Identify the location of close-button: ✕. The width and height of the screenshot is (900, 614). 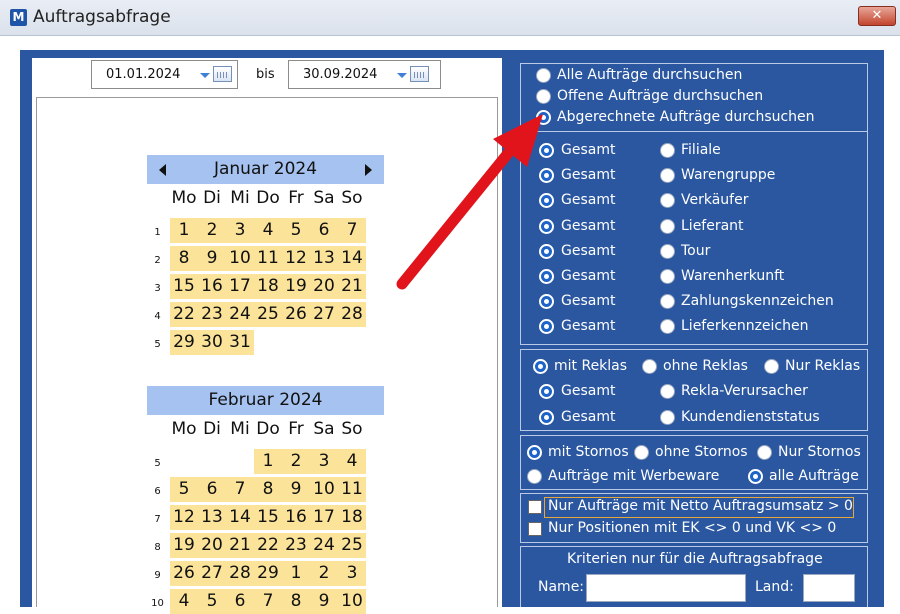
(877, 16).